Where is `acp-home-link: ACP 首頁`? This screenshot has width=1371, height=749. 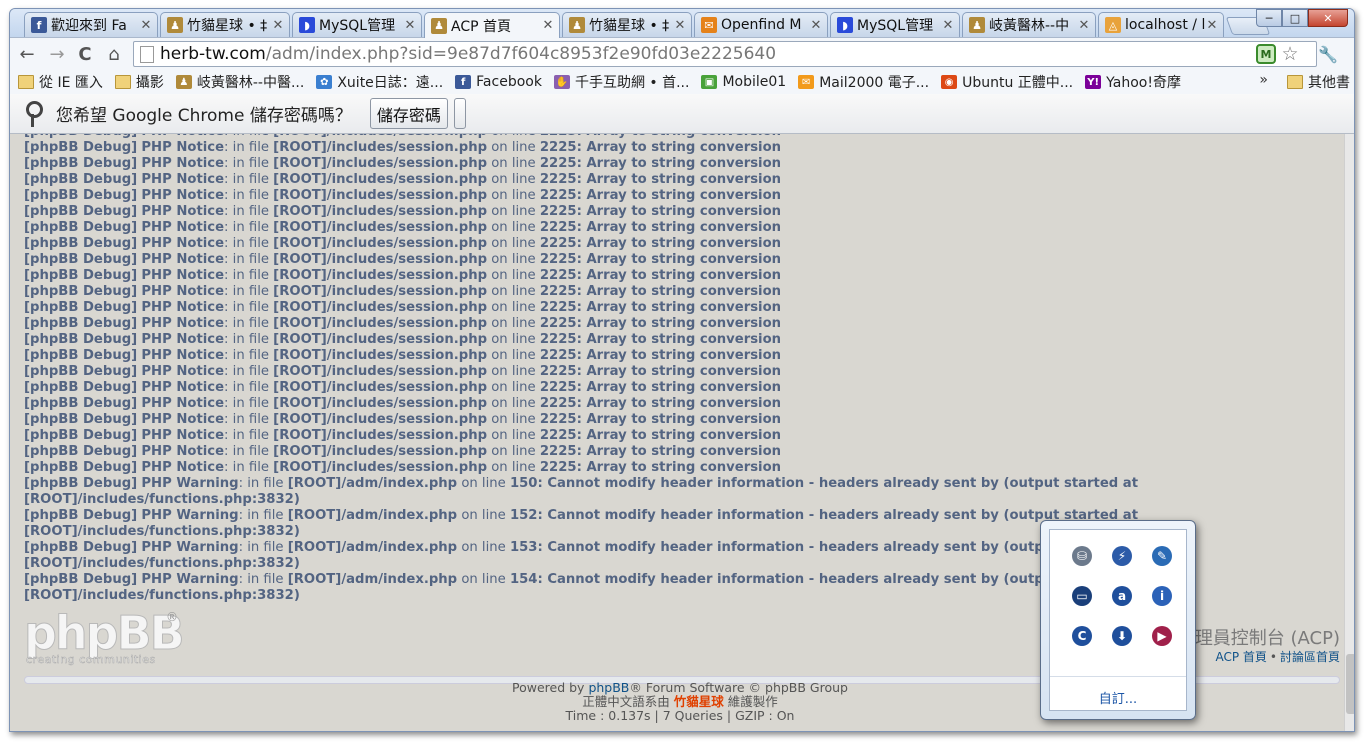
acp-home-link: ACP 首頁 is located at coordinates (1240, 657).